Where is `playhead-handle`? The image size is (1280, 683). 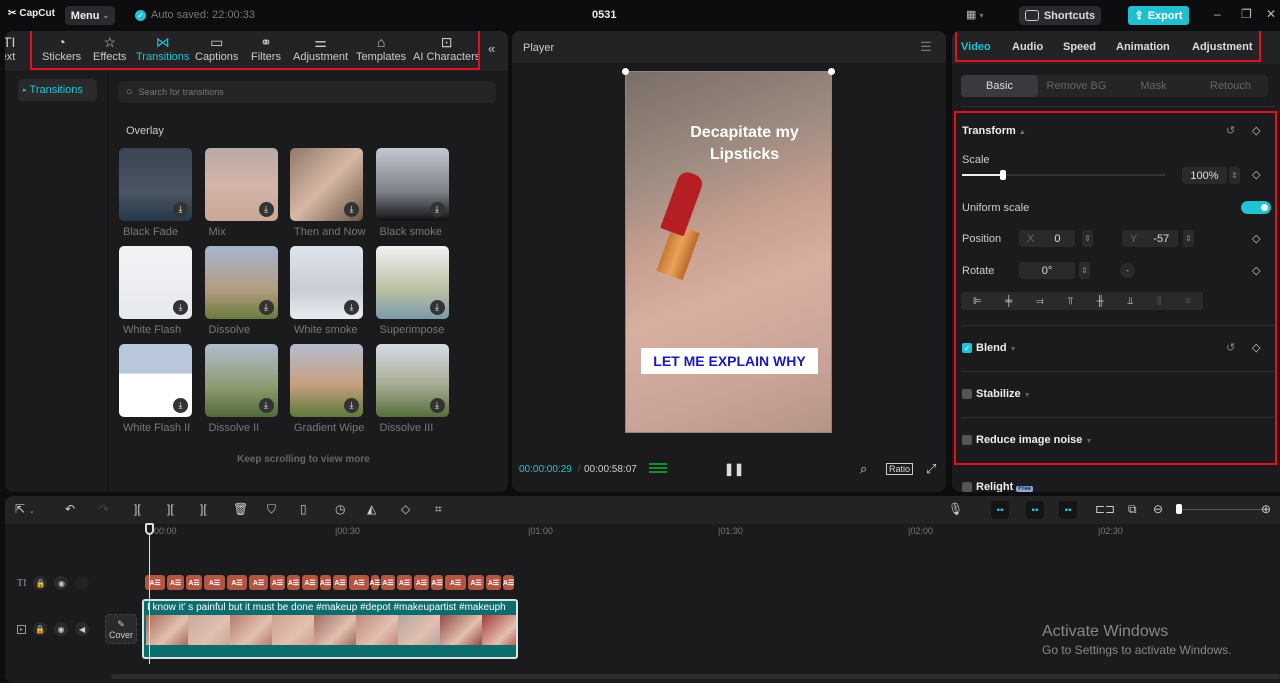
playhead-handle is located at coordinates (149, 529).